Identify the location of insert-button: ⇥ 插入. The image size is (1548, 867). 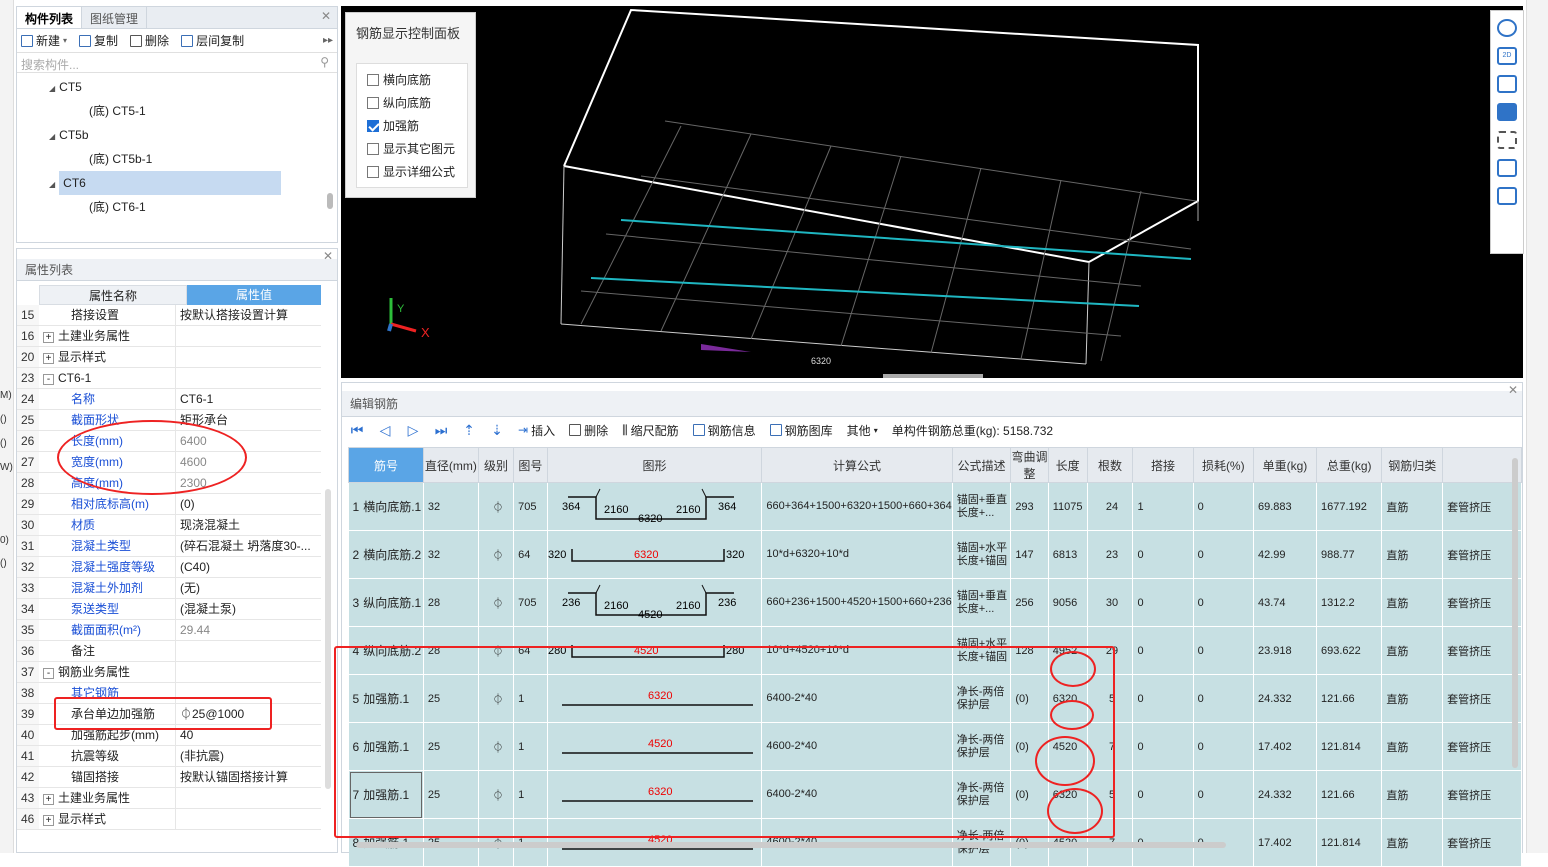
(536, 430).